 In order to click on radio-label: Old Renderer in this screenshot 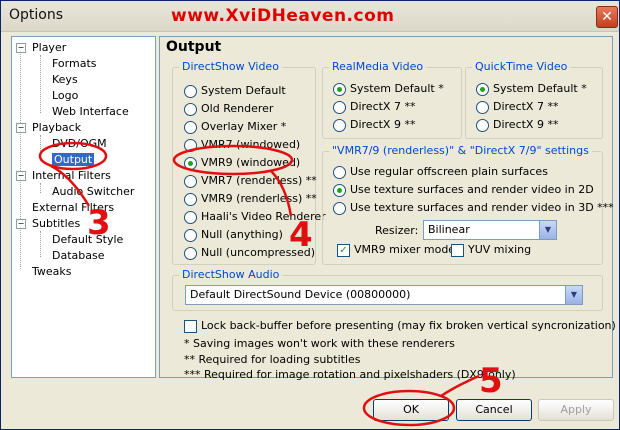, I will do `click(237, 108)`.